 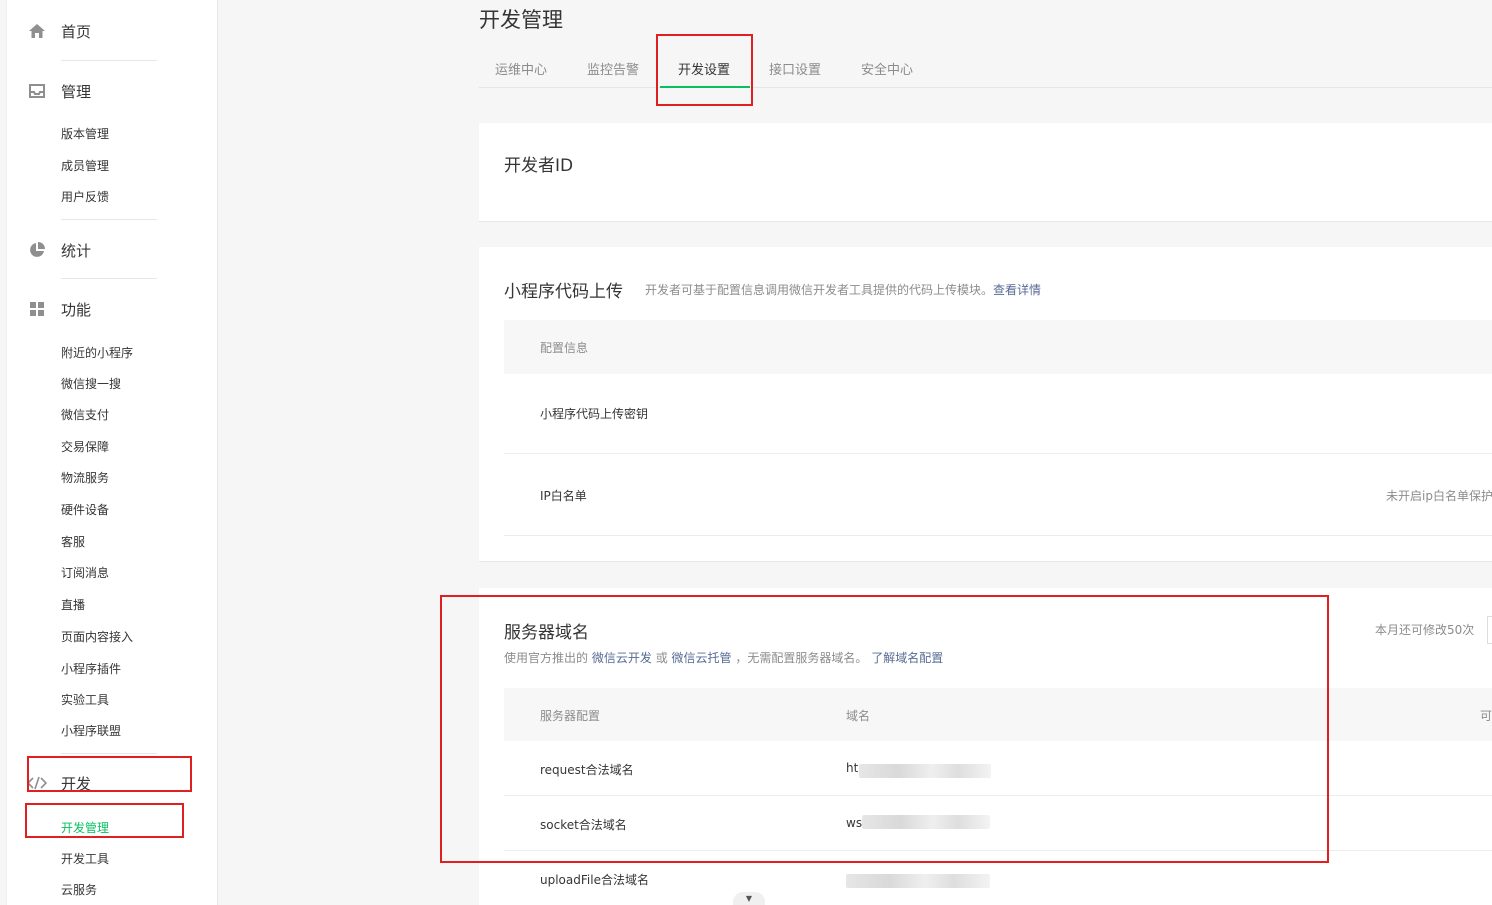 What do you see at coordinates (1486, 716) in the screenshot?
I see `column-header: 可` at bounding box center [1486, 716].